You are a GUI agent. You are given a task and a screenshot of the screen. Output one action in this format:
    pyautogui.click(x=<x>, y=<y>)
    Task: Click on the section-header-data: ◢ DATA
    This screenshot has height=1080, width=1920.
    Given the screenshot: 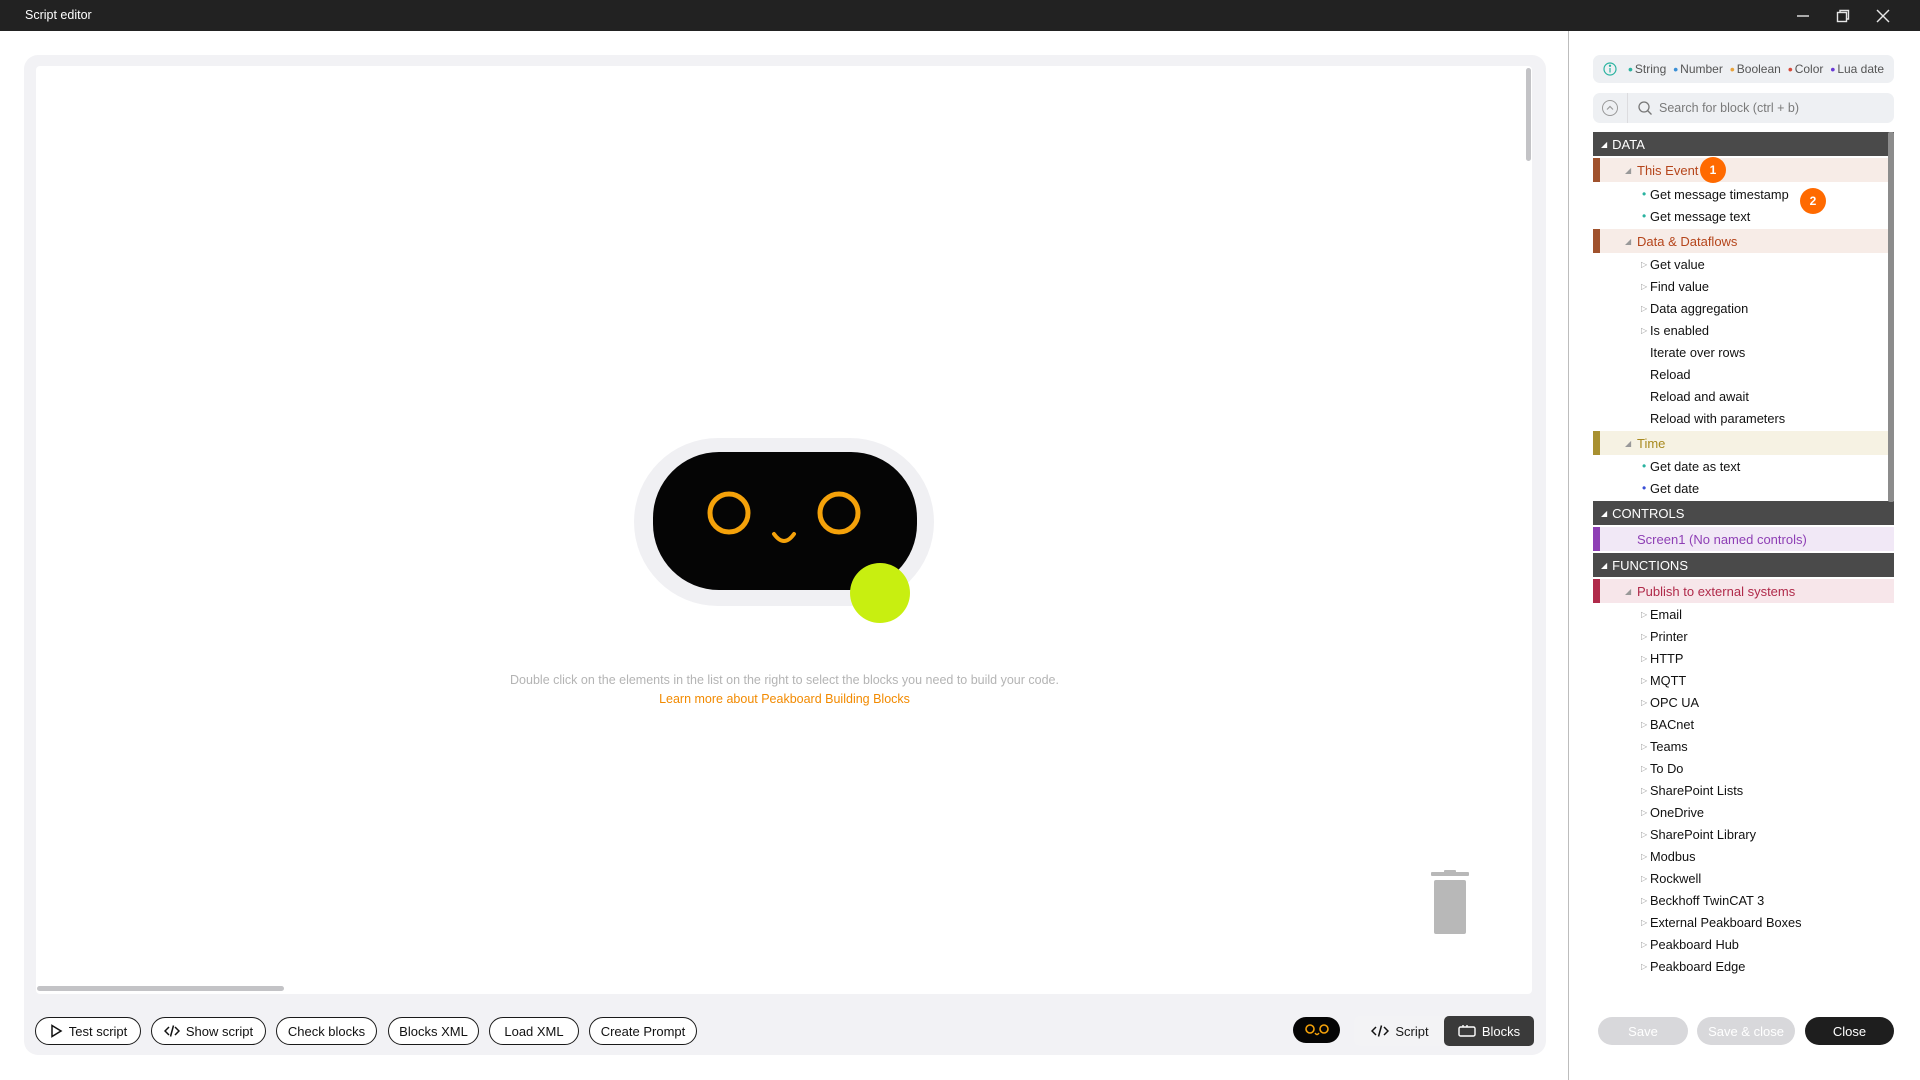 What is the action you would take?
    pyautogui.click(x=1743, y=144)
    